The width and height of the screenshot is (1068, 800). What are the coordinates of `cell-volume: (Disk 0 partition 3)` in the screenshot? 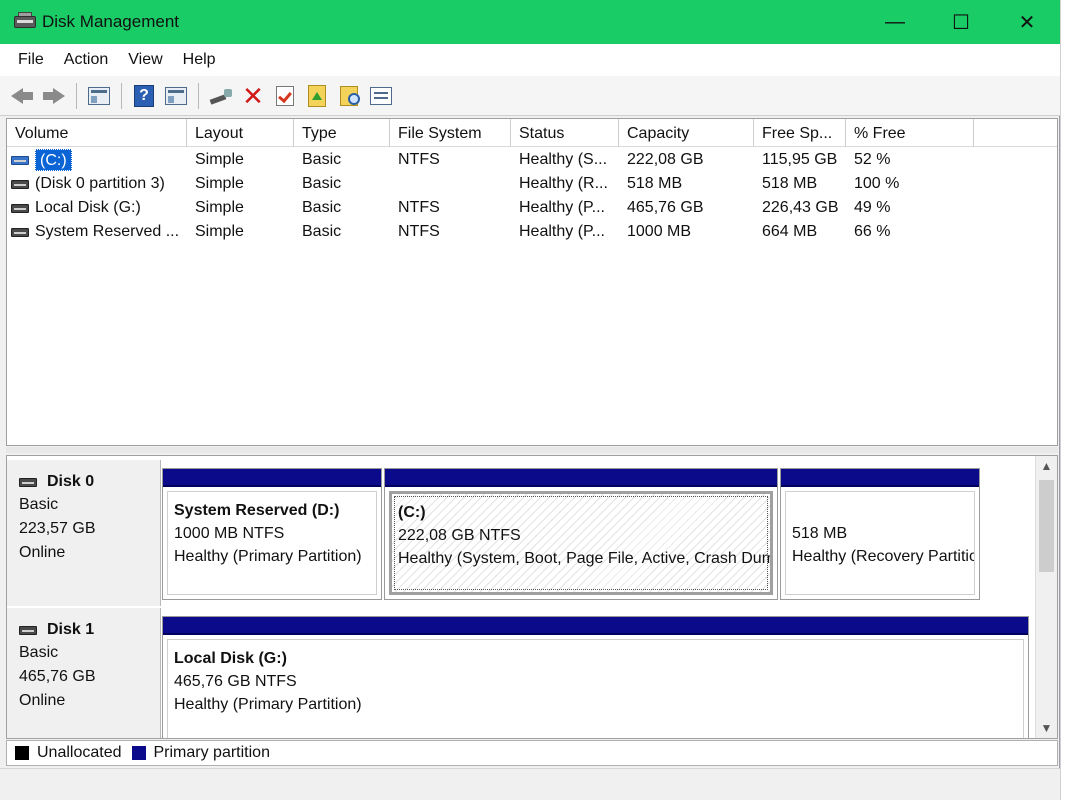 It's located at (97, 184).